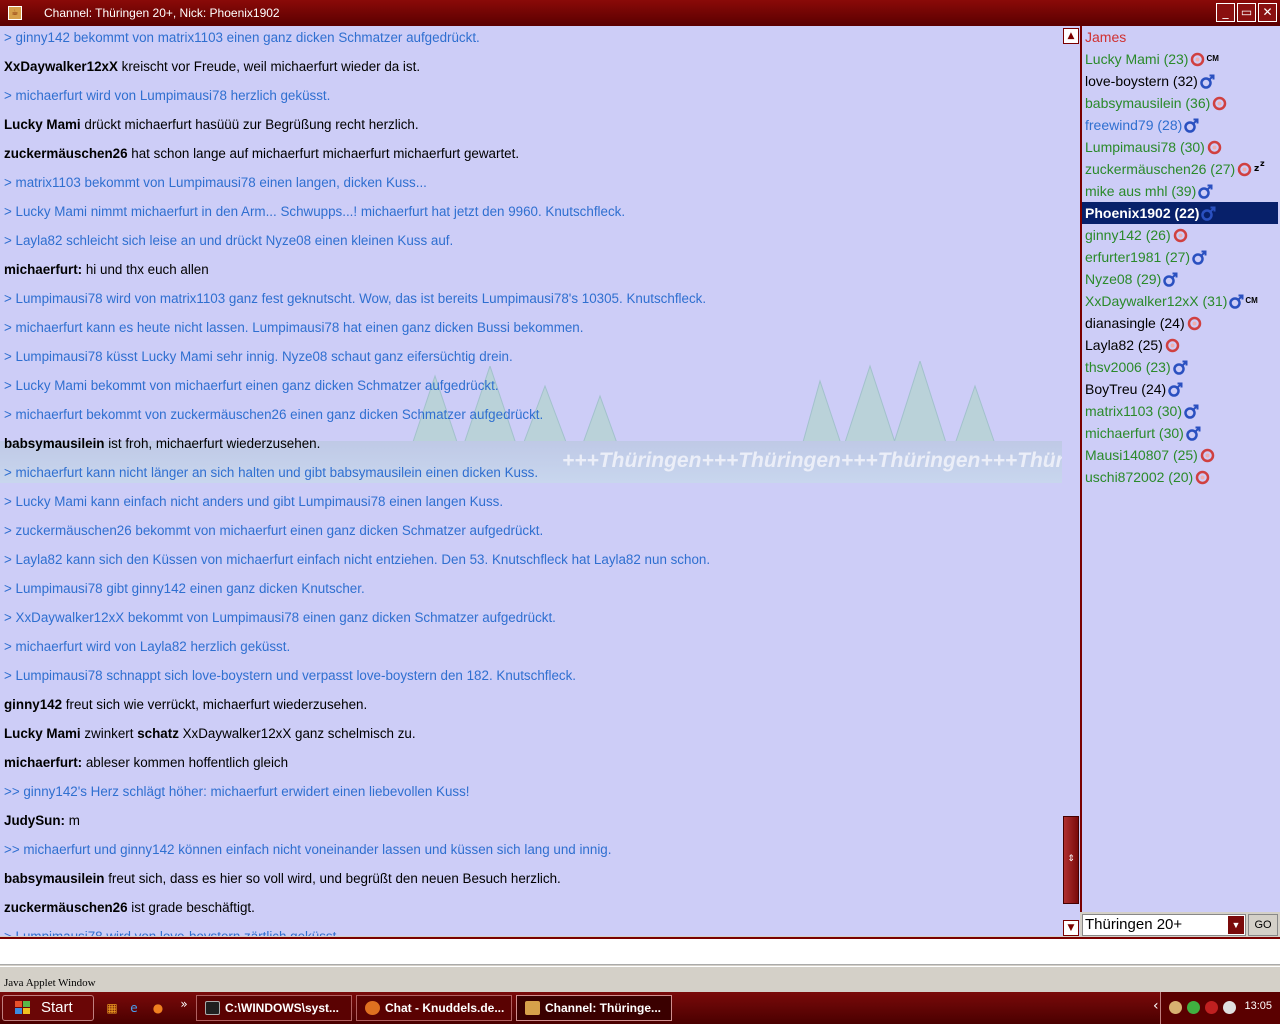 This screenshot has width=1280, height=1024. I want to click on user-name: Nyze08 (29), so click(1123, 279).